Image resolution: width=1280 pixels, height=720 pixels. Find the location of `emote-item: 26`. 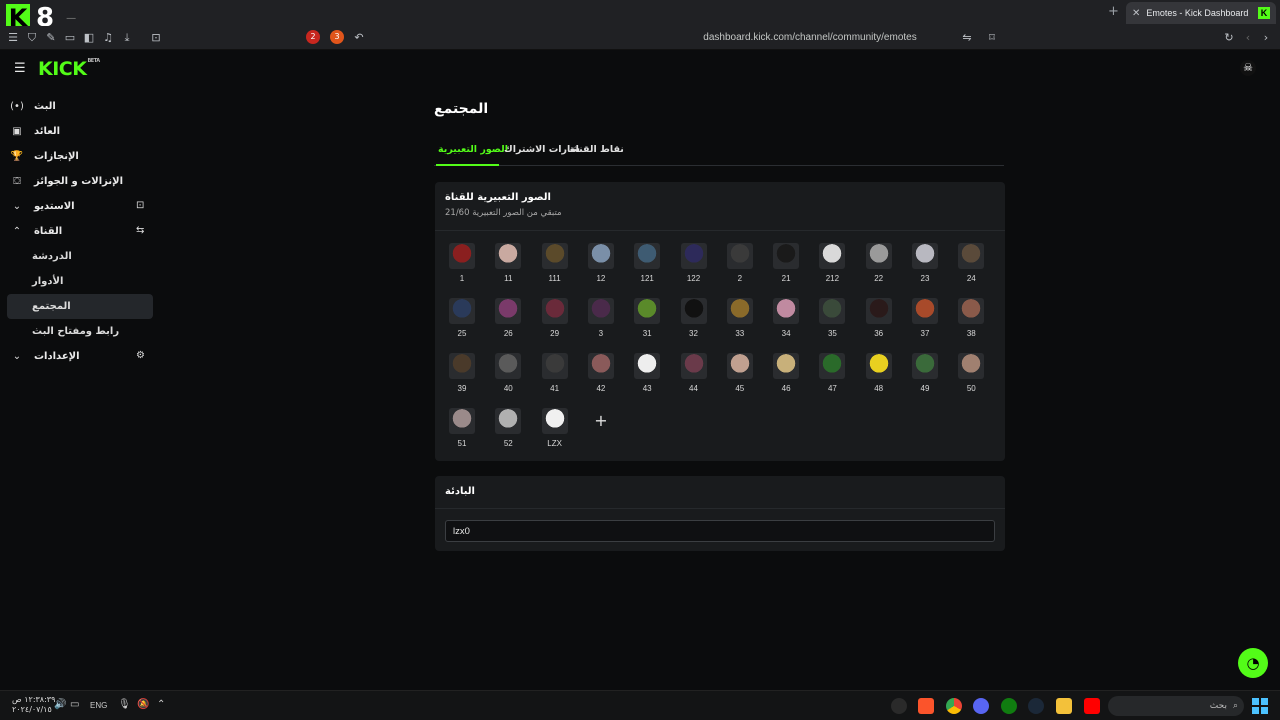

emote-item: 26 is located at coordinates (508, 318).